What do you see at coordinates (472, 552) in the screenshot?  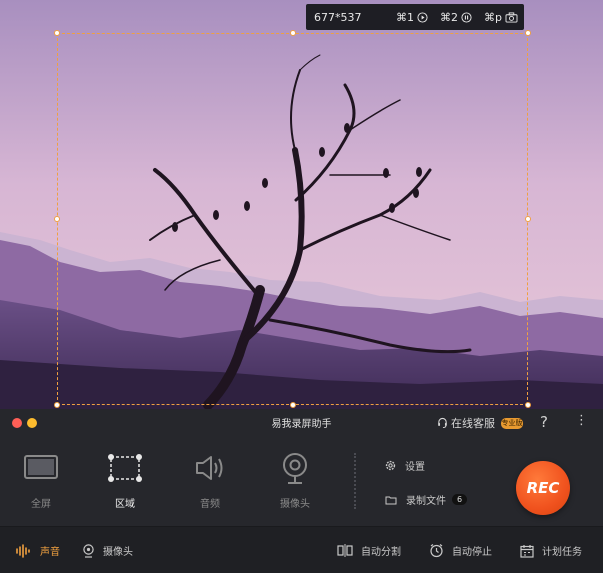 I see `auto-stop-label: 自动停止` at bounding box center [472, 552].